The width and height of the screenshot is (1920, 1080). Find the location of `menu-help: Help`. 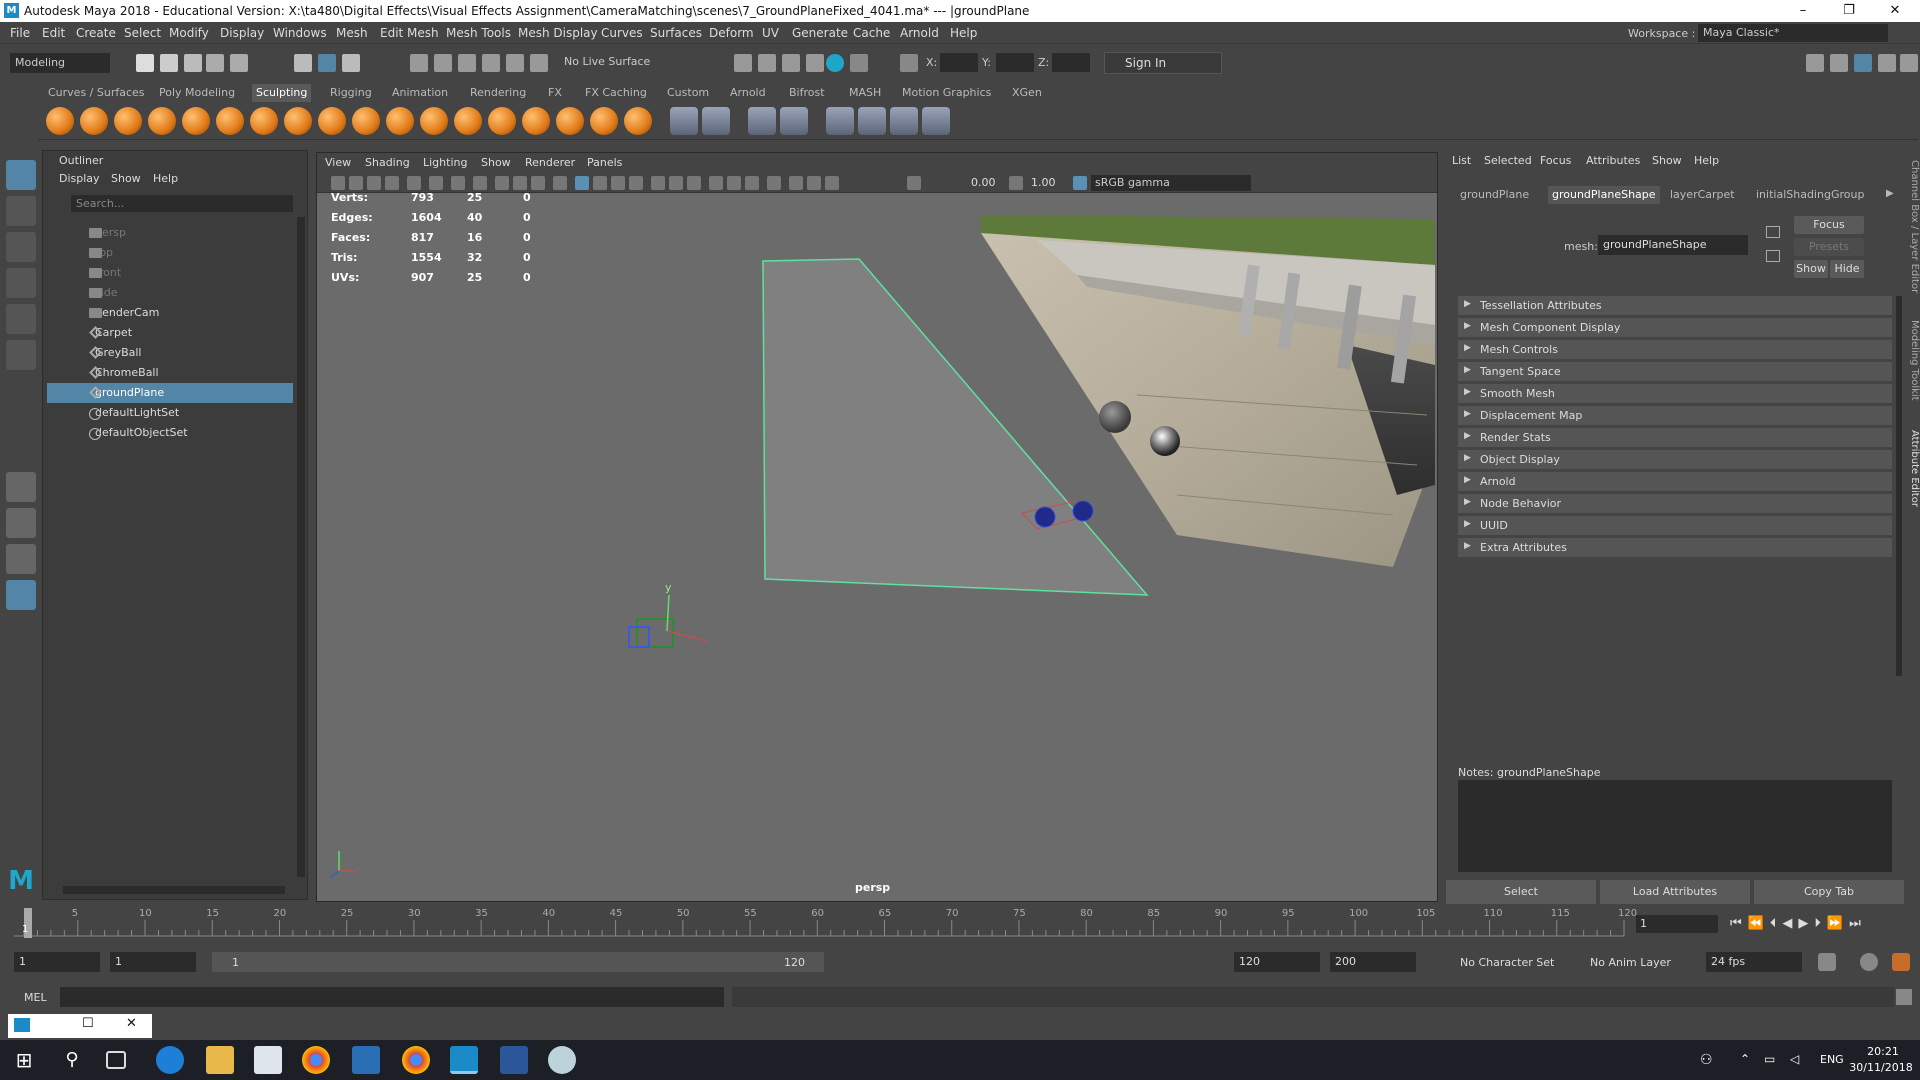

menu-help: Help is located at coordinates (963, 33).